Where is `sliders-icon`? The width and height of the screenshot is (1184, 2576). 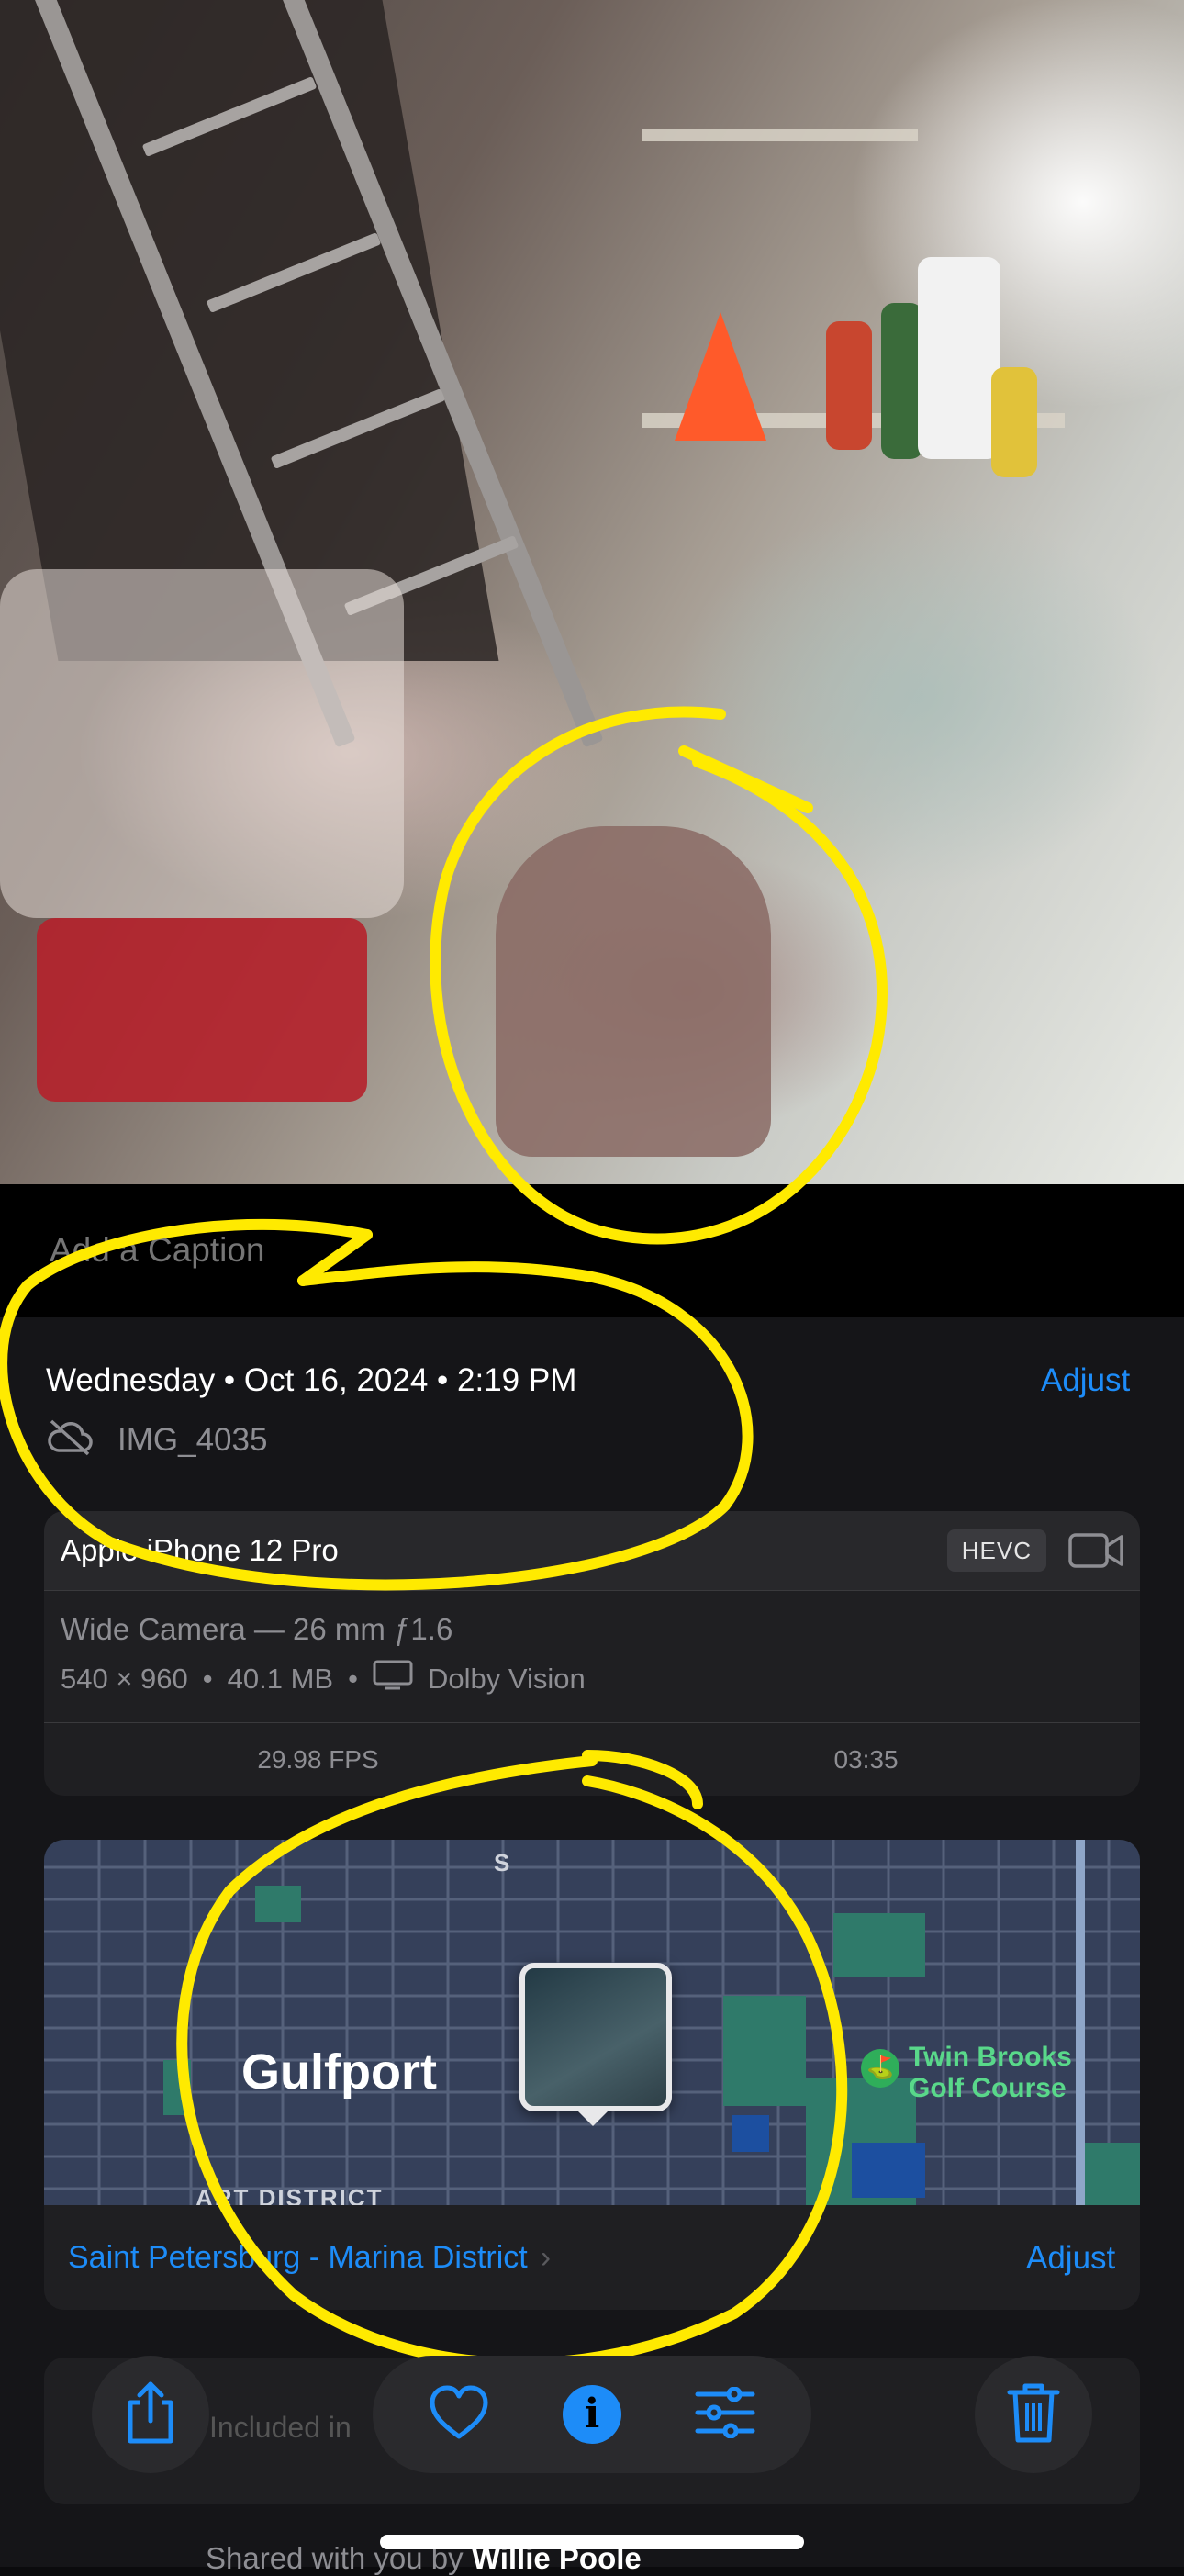 sliders-icon is located at coordinates (725, 2414).